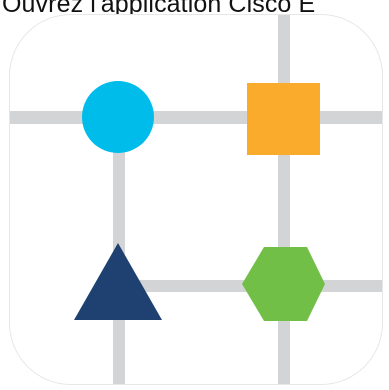 The width and height of the screenshot is (389, 390). I want to click on square-node-icon, so click(283, 119).